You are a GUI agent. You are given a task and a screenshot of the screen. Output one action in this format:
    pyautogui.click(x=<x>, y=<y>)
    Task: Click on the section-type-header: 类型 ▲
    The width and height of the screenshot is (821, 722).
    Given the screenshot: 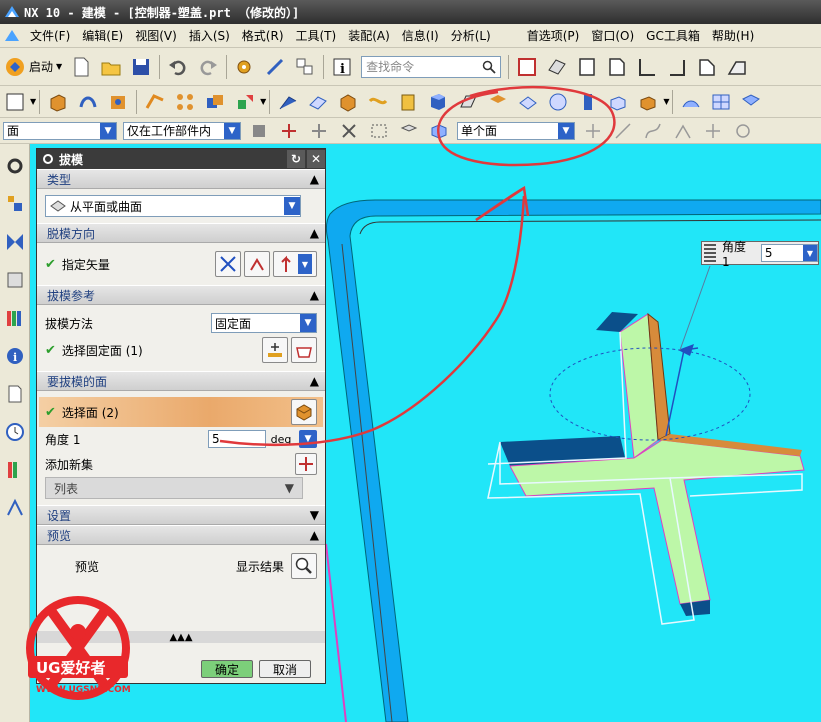 What is the action you would take?
    pyautogui.click(x=181, y=179)
    